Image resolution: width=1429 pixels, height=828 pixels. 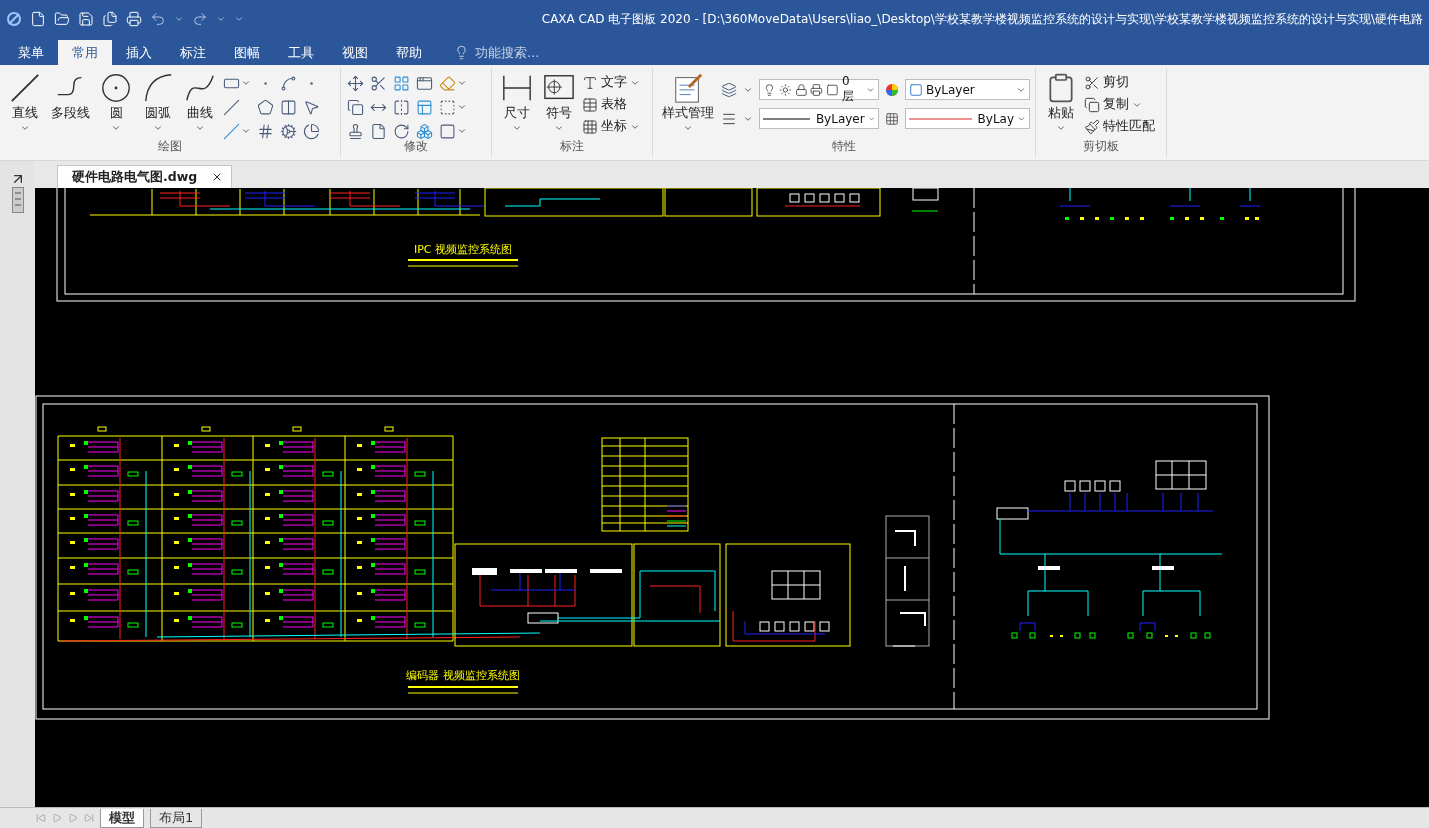 I want to click on ribbon-button: 剪切, so click(x=1119, y=82).